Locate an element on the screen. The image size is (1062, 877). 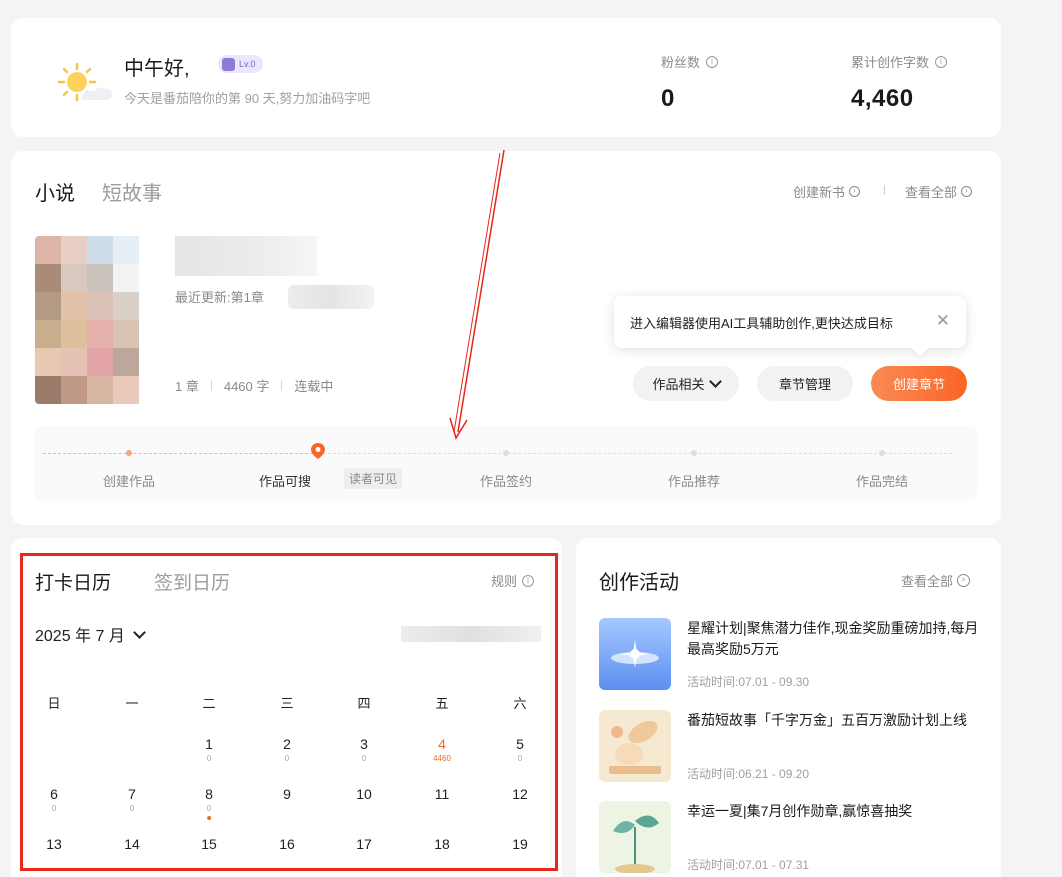
day-number: 5 is located at coordinates (520, 744).